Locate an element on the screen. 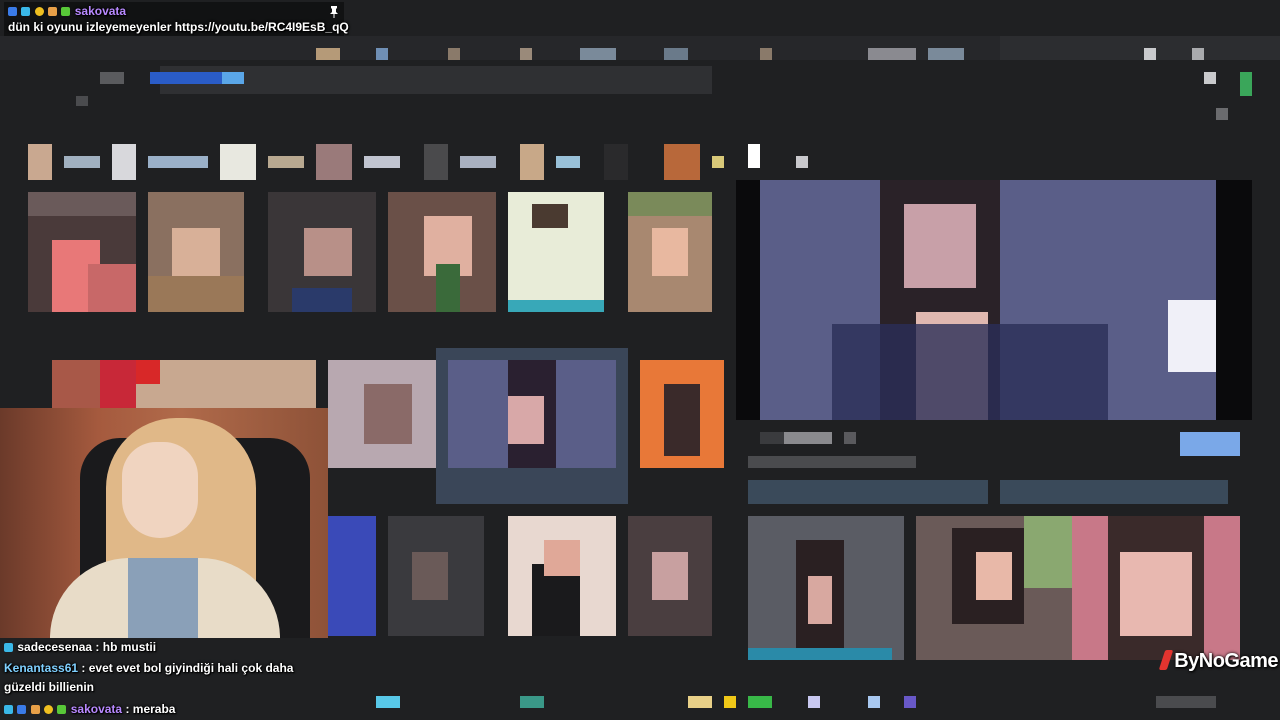  chat-username: Kenantass61 is located at coordinates (41, 668).